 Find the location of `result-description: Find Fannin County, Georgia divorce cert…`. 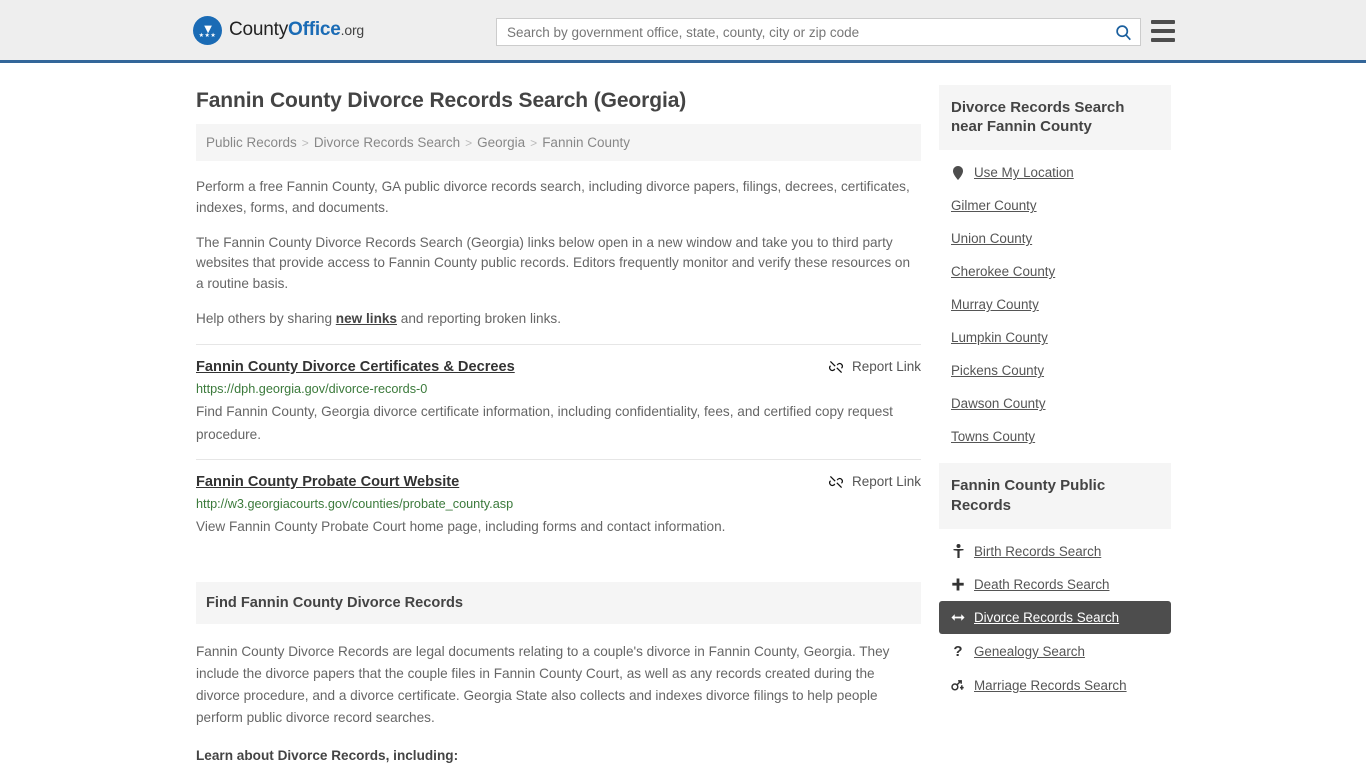

result-description: Find Fannin County, Georgia divorce cert… is located at coordinates (544, 423).